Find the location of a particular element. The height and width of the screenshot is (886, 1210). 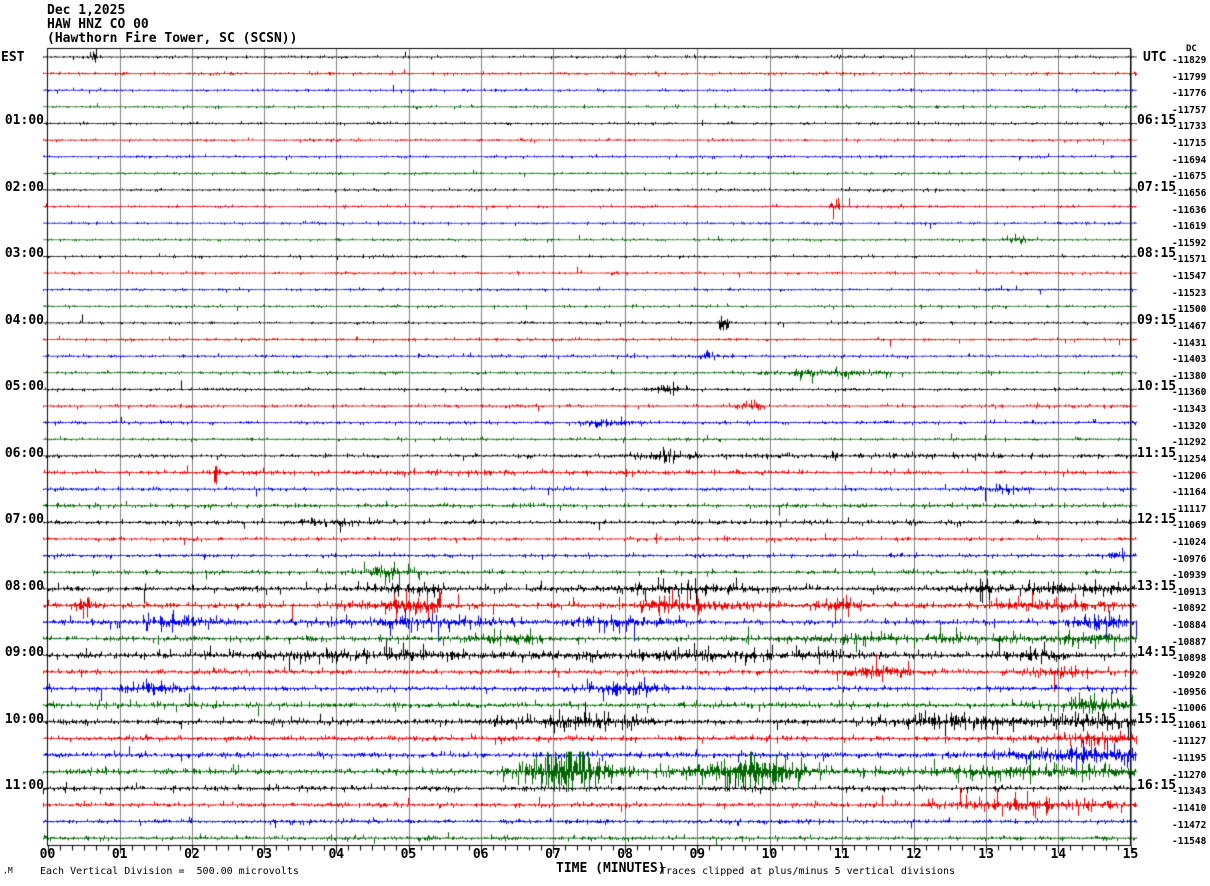

dc-offset-value: -11619 is located at coordinates (1189, 227).